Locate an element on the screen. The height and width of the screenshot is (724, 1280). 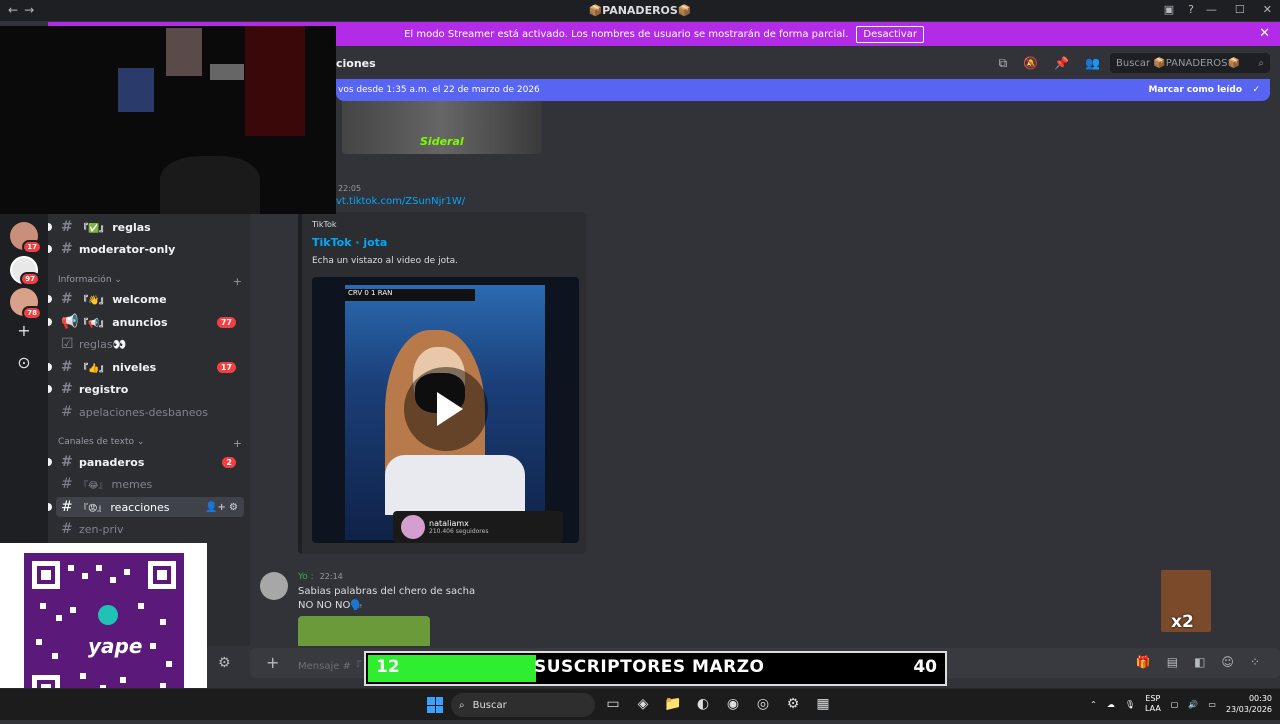
system-tray: ⌃ ☁ 🎙 ESP LAA ▢ 🔊 ▭ 00:30 23/03/2026 is located at coordinates (1181, 704).